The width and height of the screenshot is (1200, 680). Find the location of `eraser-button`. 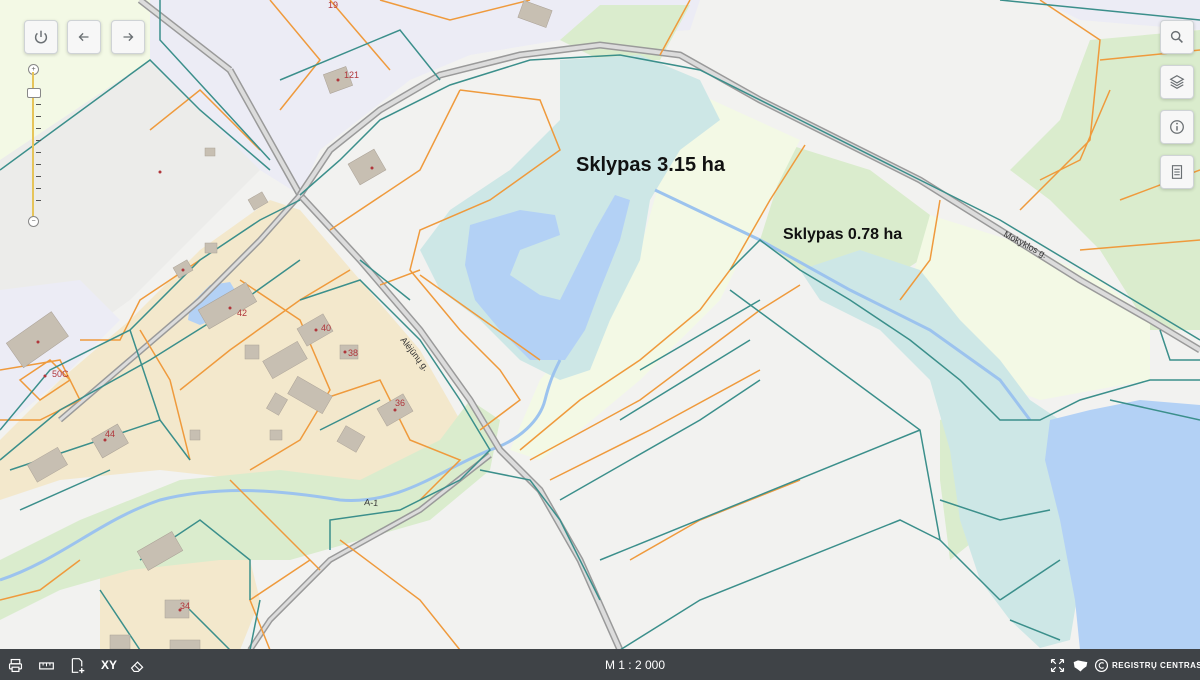

eraser-button is located at coordinates (137, 665).